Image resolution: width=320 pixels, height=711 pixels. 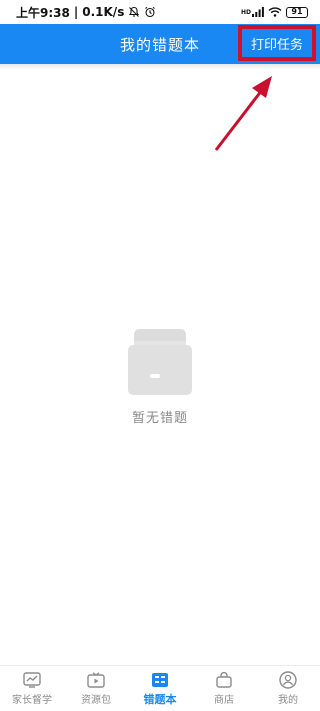 I want to click on tab-store: 商店, so click(x=224, y=688).